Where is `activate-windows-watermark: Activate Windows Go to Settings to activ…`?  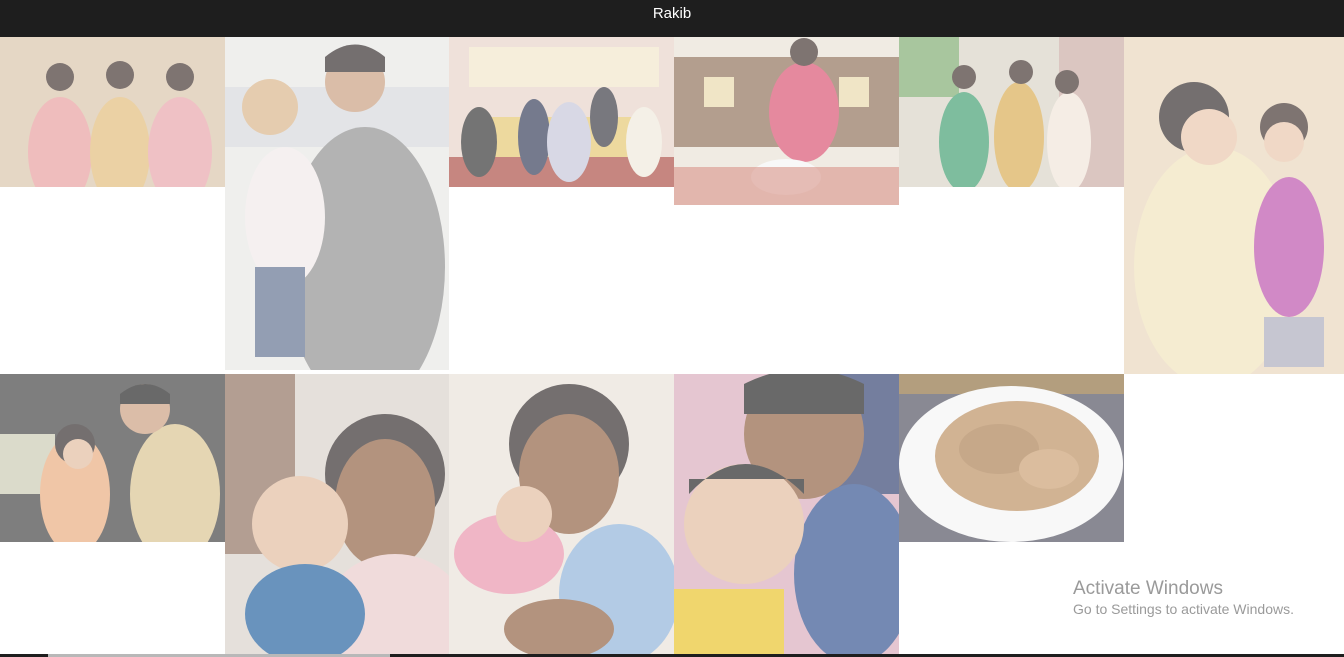 activate-windows-watermark: Activate Windows Go to Settings to activ… is located at coordinates (1183, 598).